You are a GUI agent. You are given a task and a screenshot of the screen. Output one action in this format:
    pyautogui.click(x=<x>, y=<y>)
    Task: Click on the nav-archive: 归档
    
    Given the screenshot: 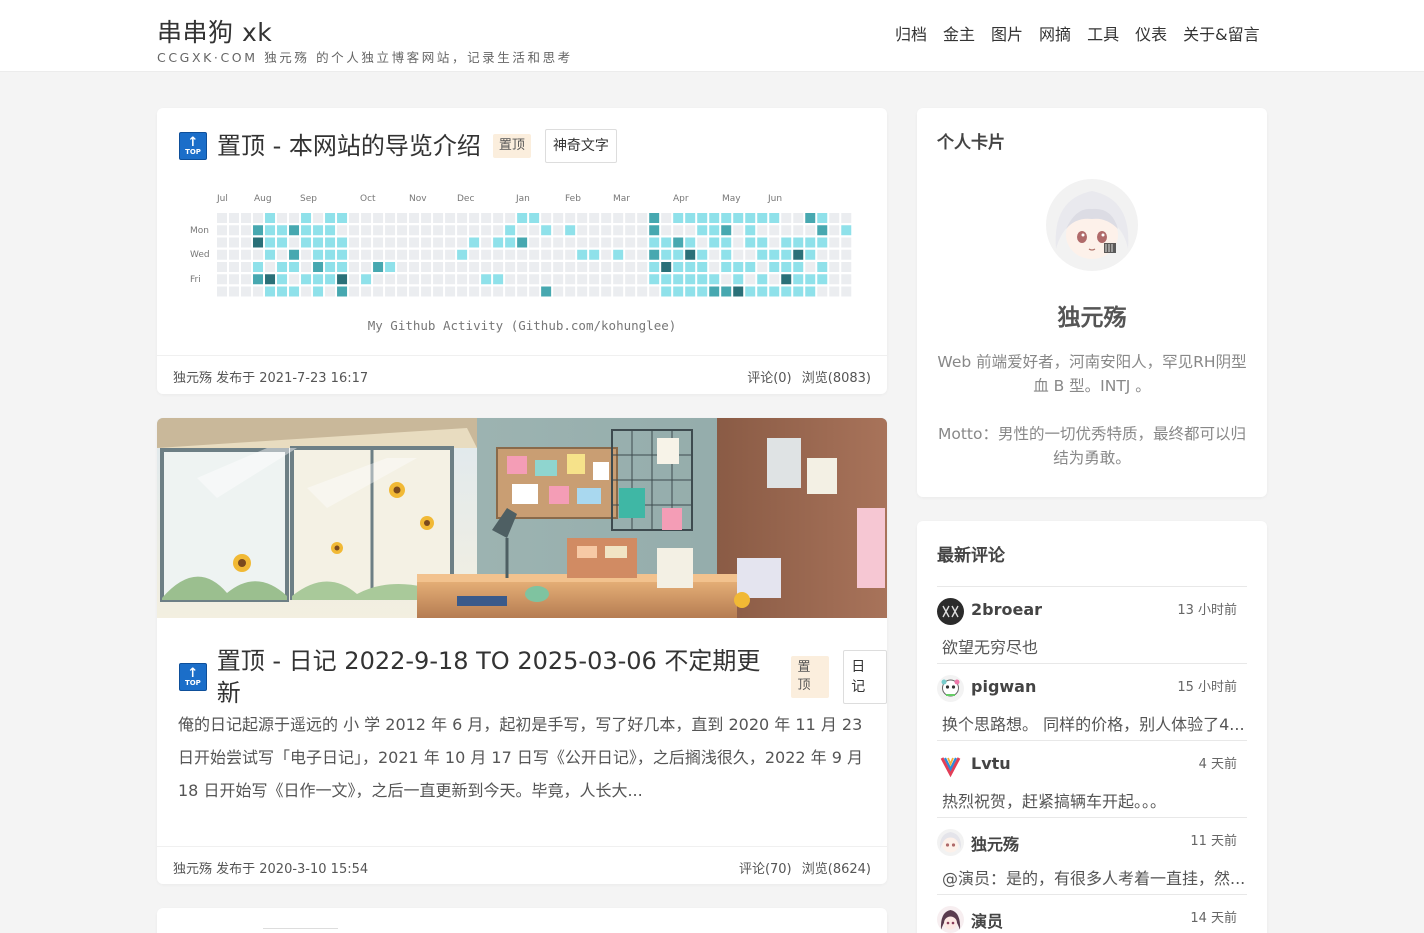 What is the action you would take?
    pyautogui.click(x=911, y=35)
    